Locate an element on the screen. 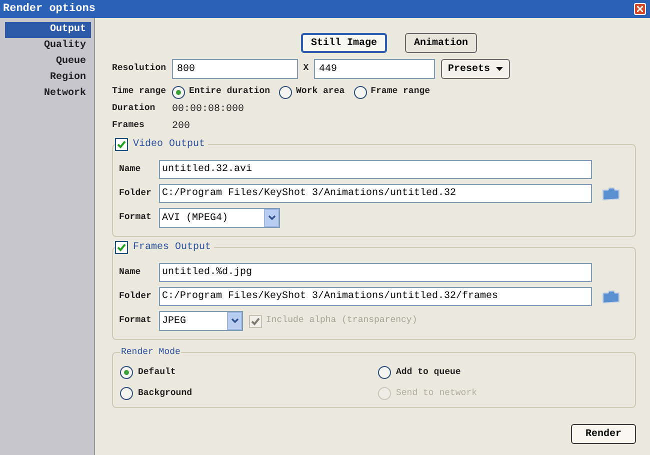  folder-field: C:/Program Files/KeyShot 3/Animations/untitled.32 is located at coordinates (375, 193).